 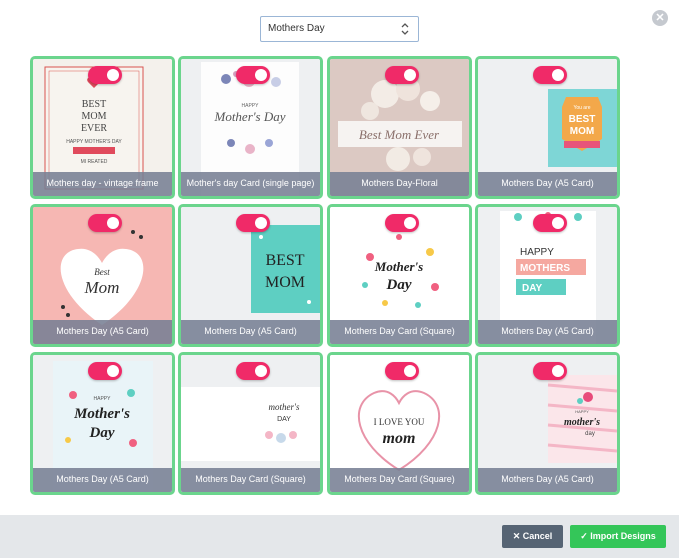 I want to click on design-card: Best Mom Ever Mothers Day-Floral, so click(x=399, y=127).